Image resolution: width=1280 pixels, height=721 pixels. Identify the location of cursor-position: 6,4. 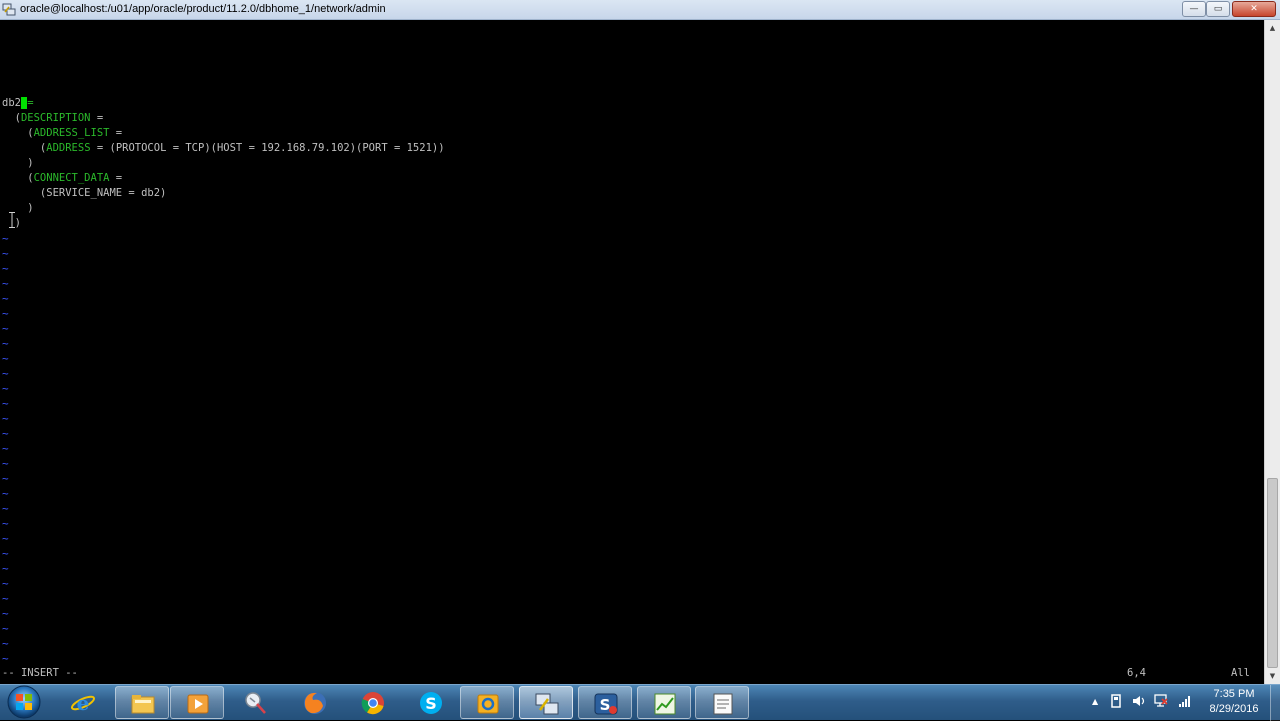
(1136, 673).